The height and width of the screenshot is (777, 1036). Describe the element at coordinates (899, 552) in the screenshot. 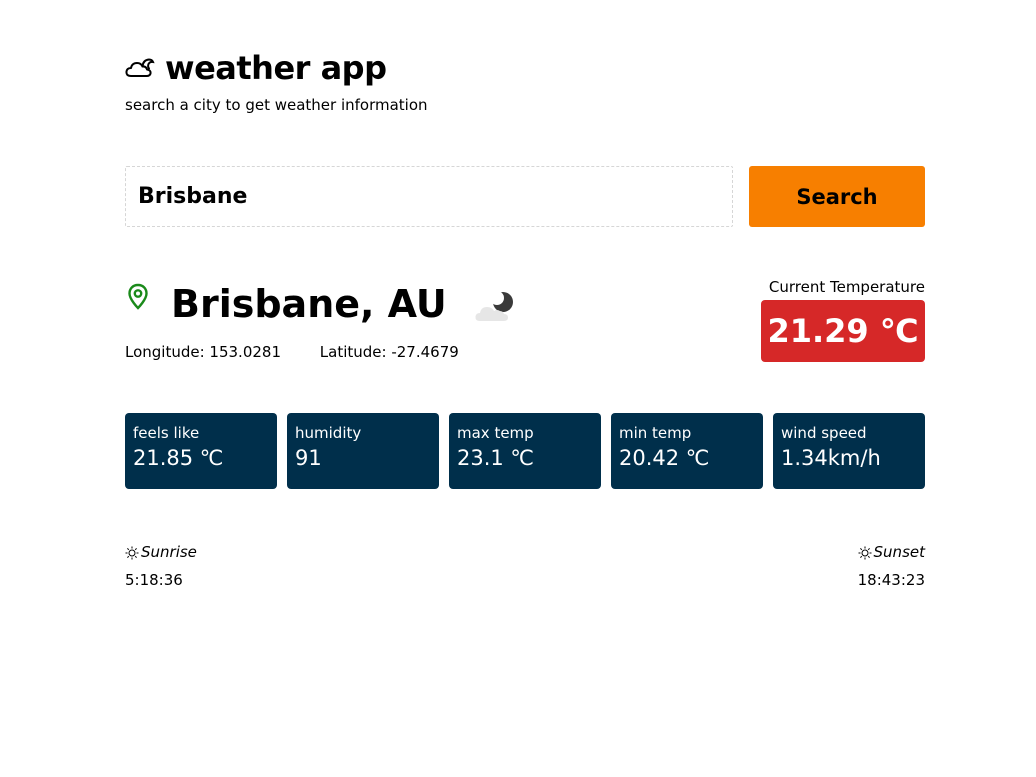

I see `sunset-label: Sunset` at that location.